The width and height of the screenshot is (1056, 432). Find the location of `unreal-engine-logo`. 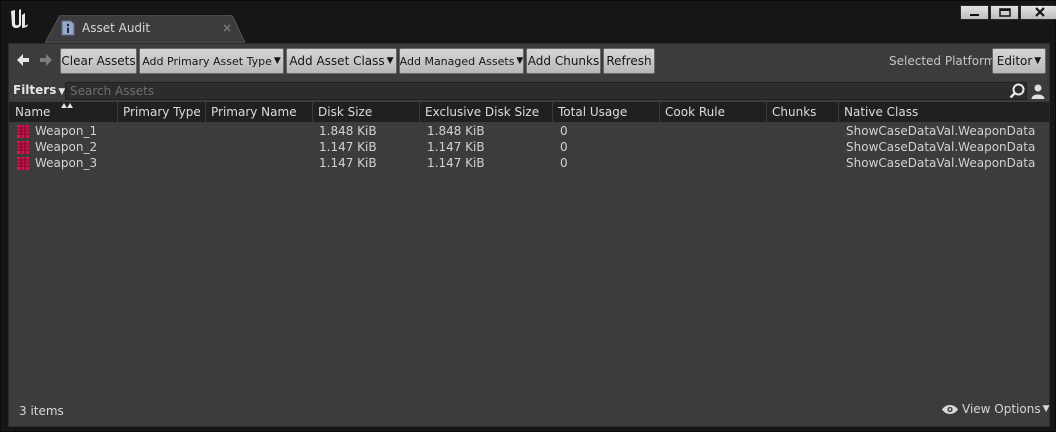

unreal-engine-logo is located at coordinates (19, 19).